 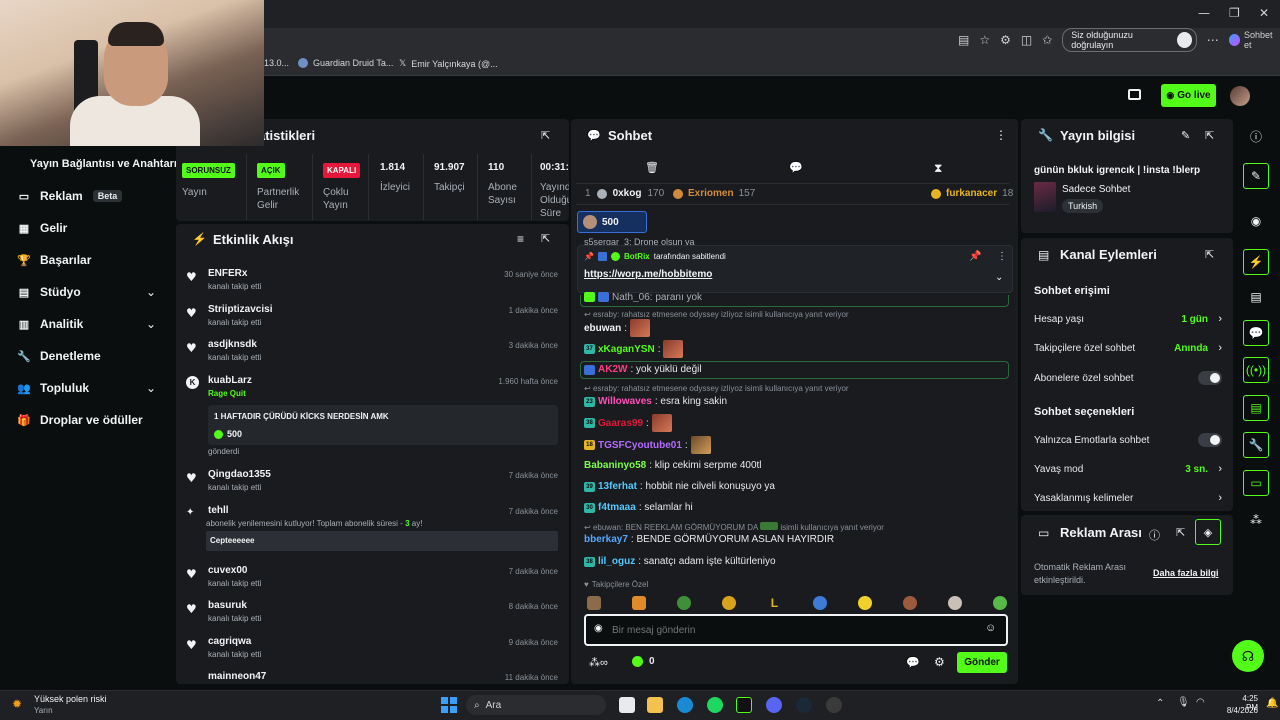 What do you see at coordinates (240, 309) in the screenshot?
I see `feed-username: Striiptizavcisi` at bounding box center [240, 309].